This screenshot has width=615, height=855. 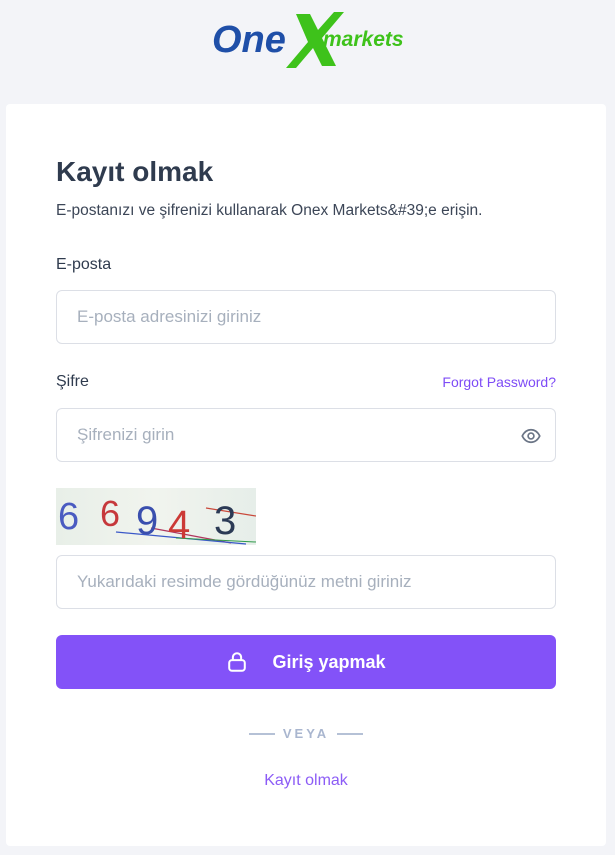 What do you see at coordinates (329, 661) in the screenshot?
I see `login-button-label: Giriş yapmak` at bounding box center [329, 661].